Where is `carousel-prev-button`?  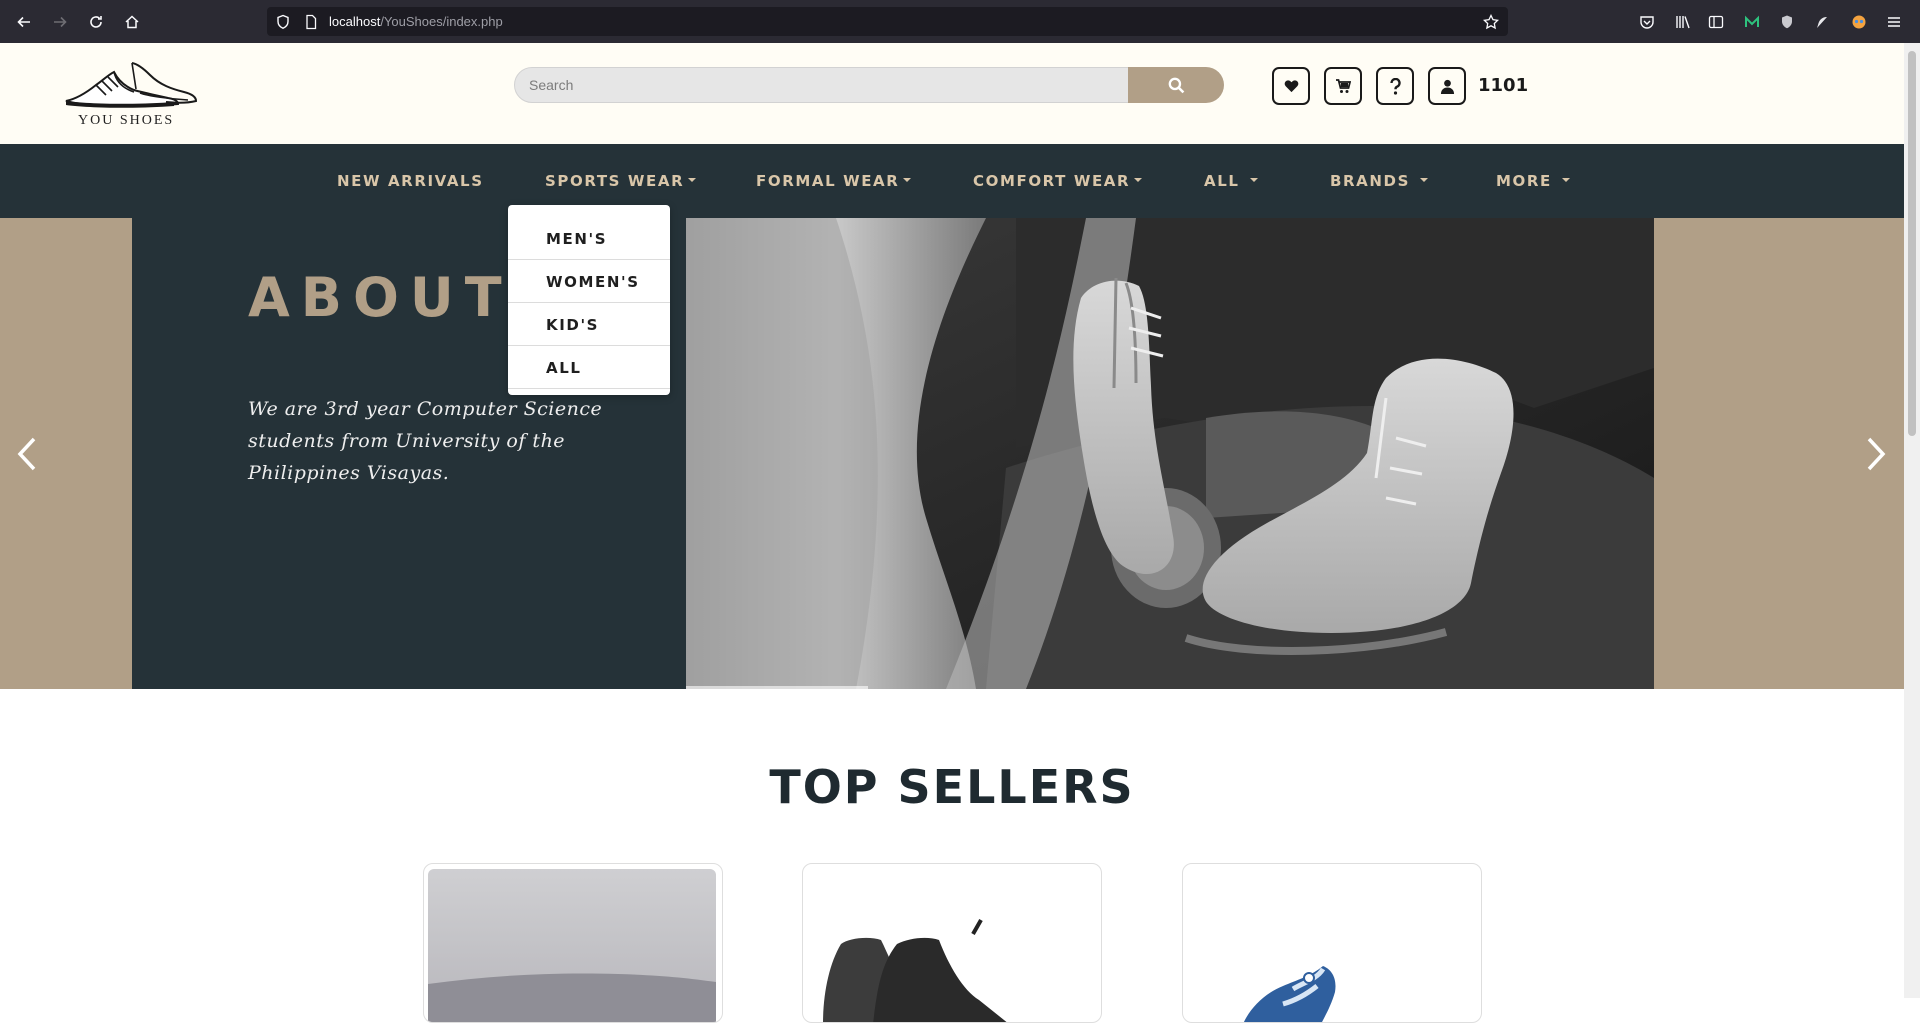
carousel-prev-button is located at coordinates (27, 454).